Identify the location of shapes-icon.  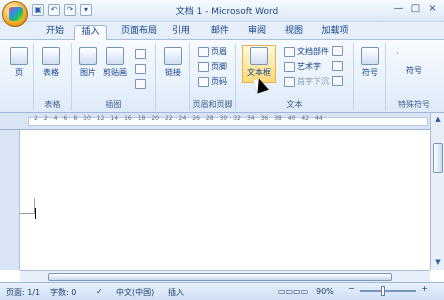
(140, 54).